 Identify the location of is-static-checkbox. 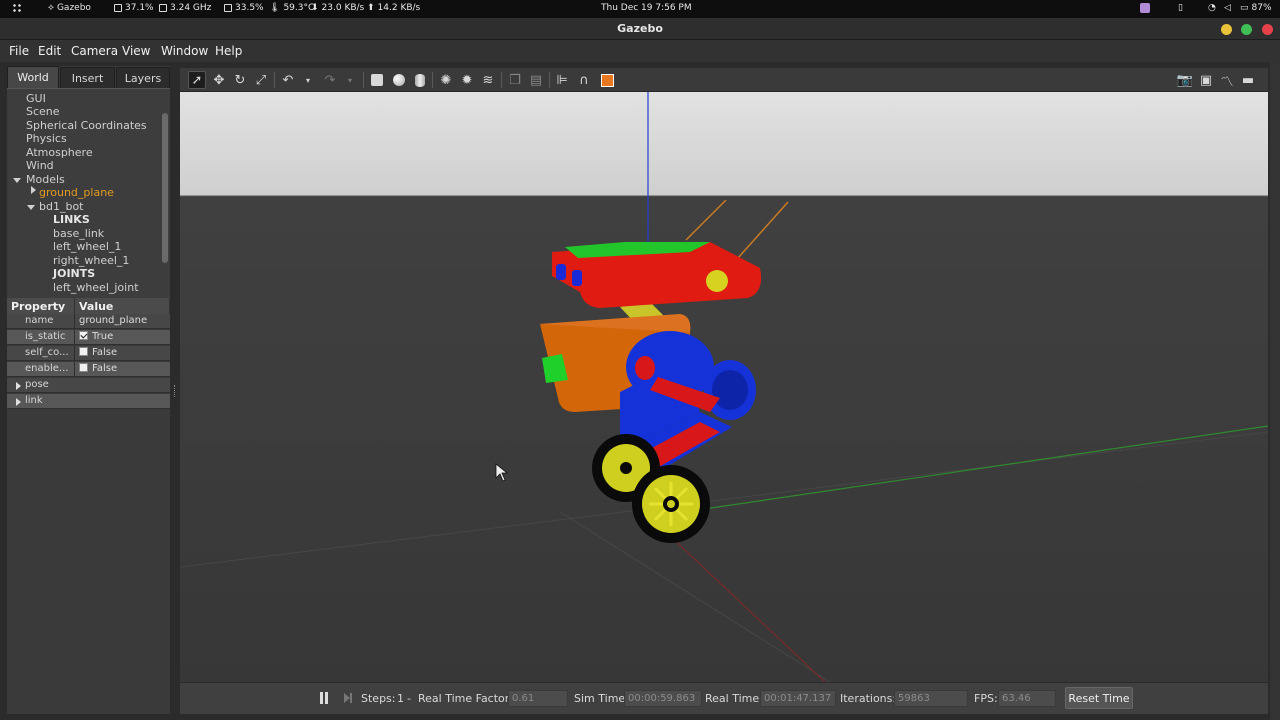
(83, 335).